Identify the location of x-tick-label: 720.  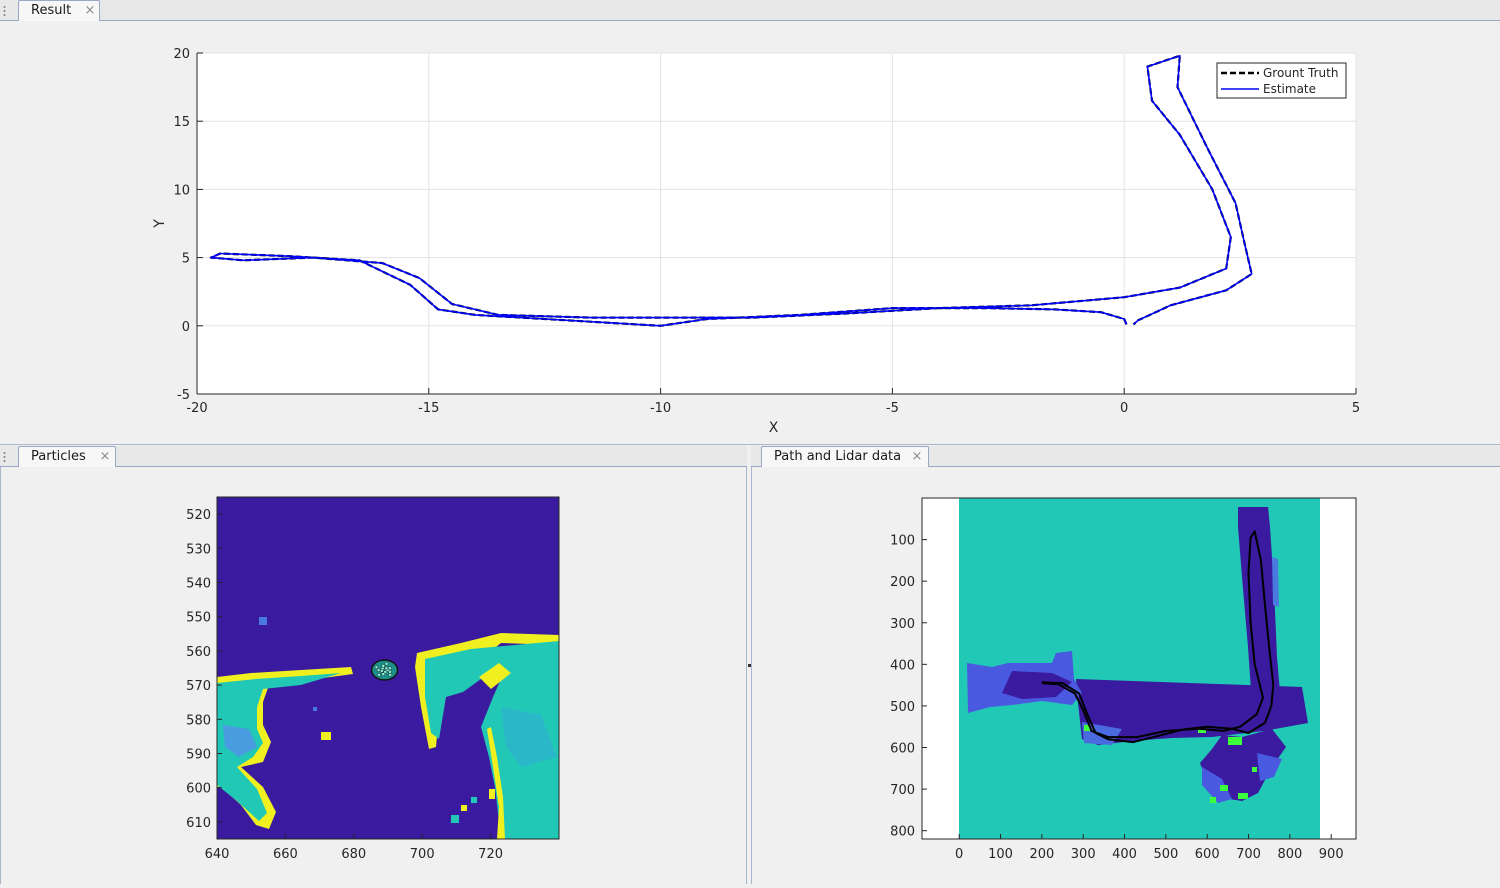
(490, 854).